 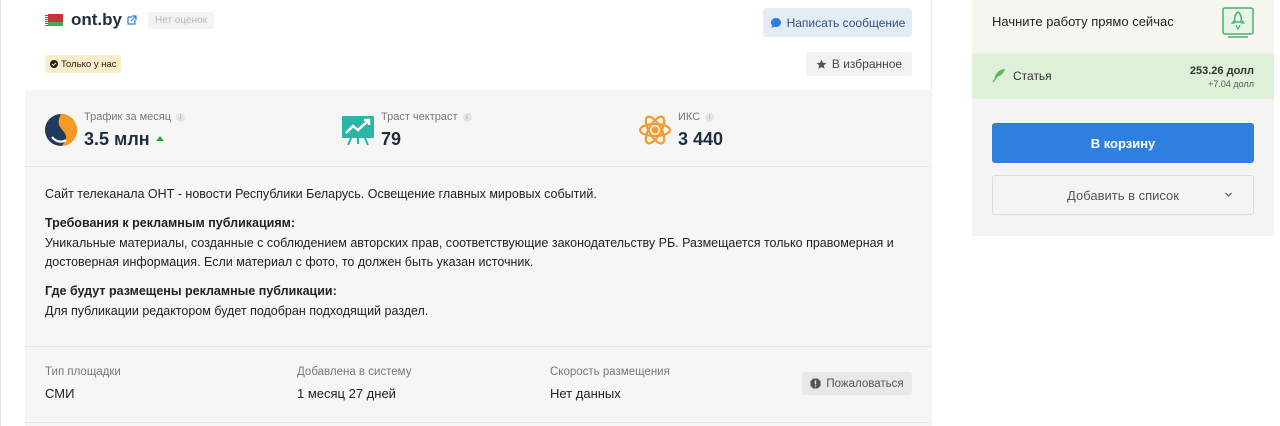 What do you see at coordinates (1238, 22) in the screenshot?
I see `rocket-screen-icon` at bounding box center [1238, 22].